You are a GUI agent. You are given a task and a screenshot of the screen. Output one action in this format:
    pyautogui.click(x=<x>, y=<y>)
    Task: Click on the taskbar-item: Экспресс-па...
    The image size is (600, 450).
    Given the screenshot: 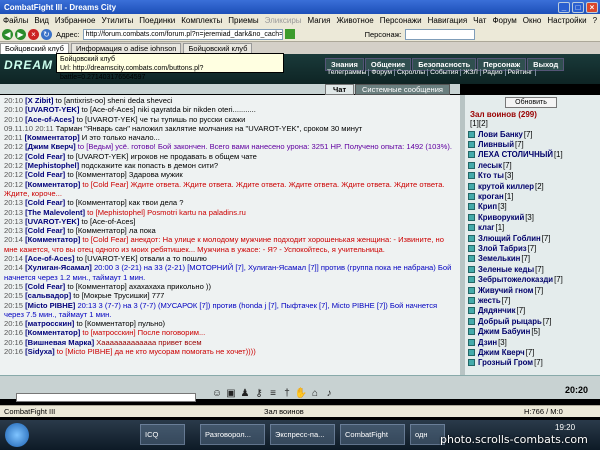 What is the action you would take?
    pyautogui.click(x=302, y=434)
    